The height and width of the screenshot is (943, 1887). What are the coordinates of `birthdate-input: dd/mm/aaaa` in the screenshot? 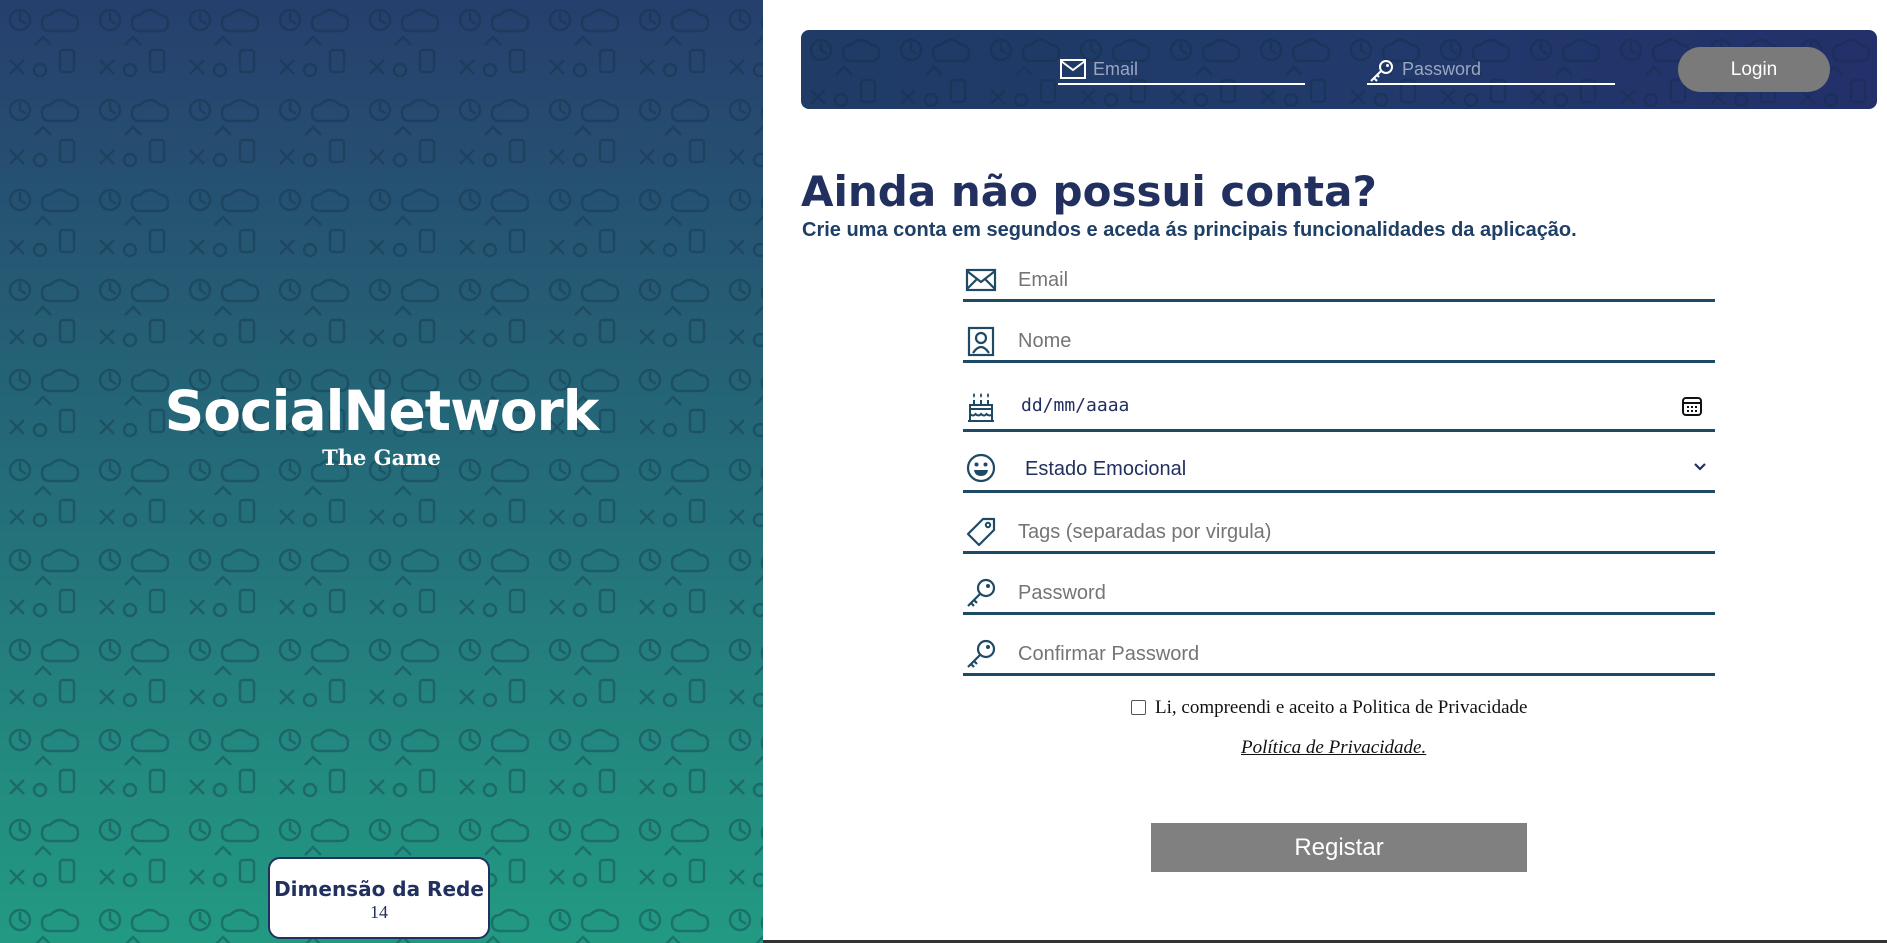 It's located at (1075, 405).